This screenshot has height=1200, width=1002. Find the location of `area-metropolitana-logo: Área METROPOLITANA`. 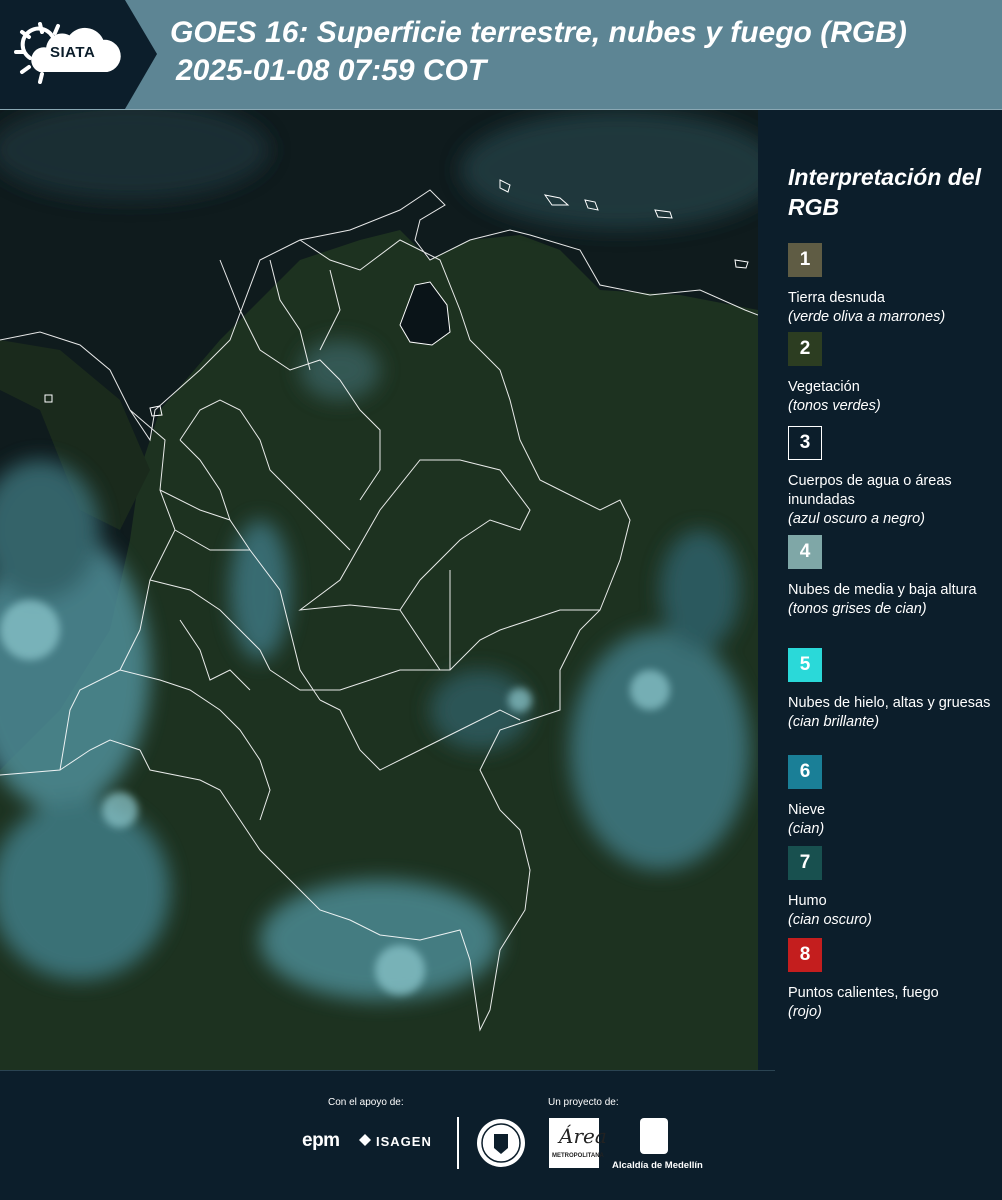

area-metropolitana-logo: Área METROPOLITANA is located at coordinates (578, 1143).